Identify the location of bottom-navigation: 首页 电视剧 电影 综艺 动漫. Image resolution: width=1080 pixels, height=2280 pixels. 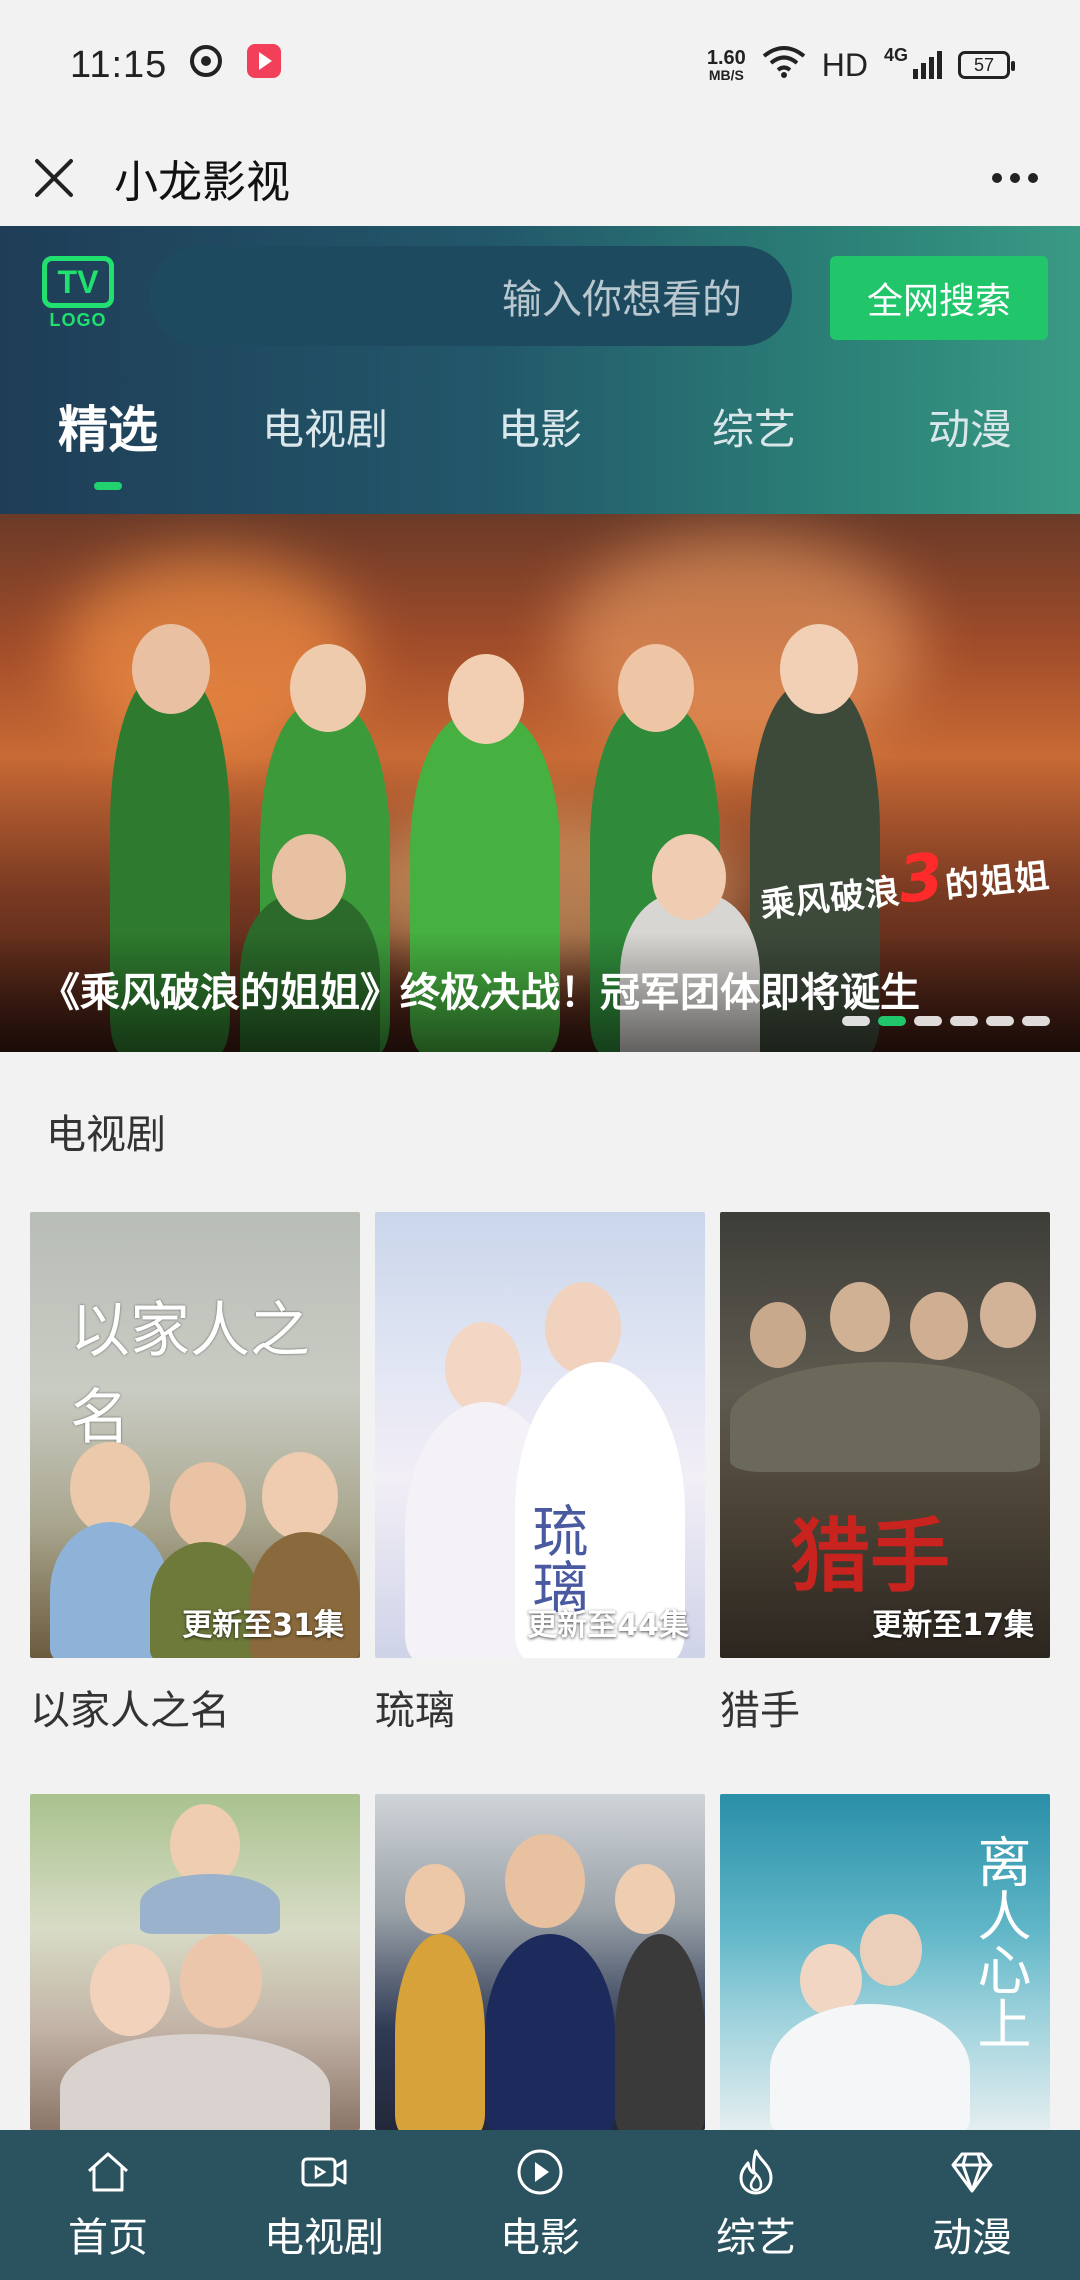
(540, 2205).